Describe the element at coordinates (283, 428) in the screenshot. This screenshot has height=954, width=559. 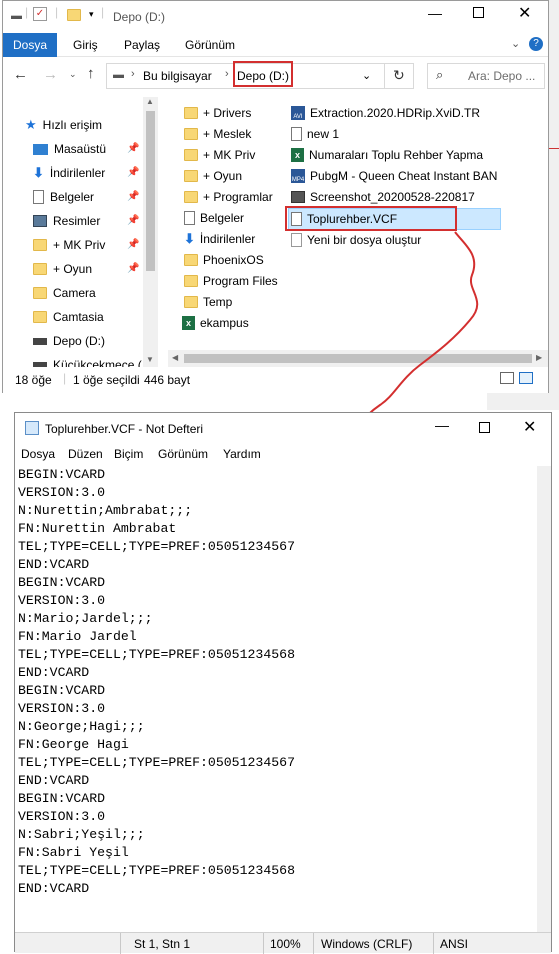
I see `notepad-titlebar: Toplurehber.VCF - Not Defteri — ✕` at that location.